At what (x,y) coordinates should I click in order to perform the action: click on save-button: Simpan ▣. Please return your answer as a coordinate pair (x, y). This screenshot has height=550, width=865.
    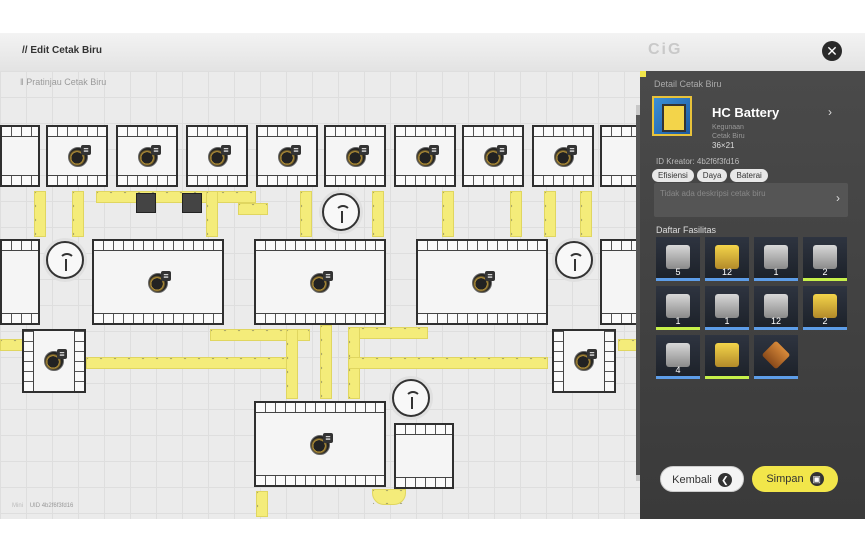
    Looking at the image, I should click on (795, 479).